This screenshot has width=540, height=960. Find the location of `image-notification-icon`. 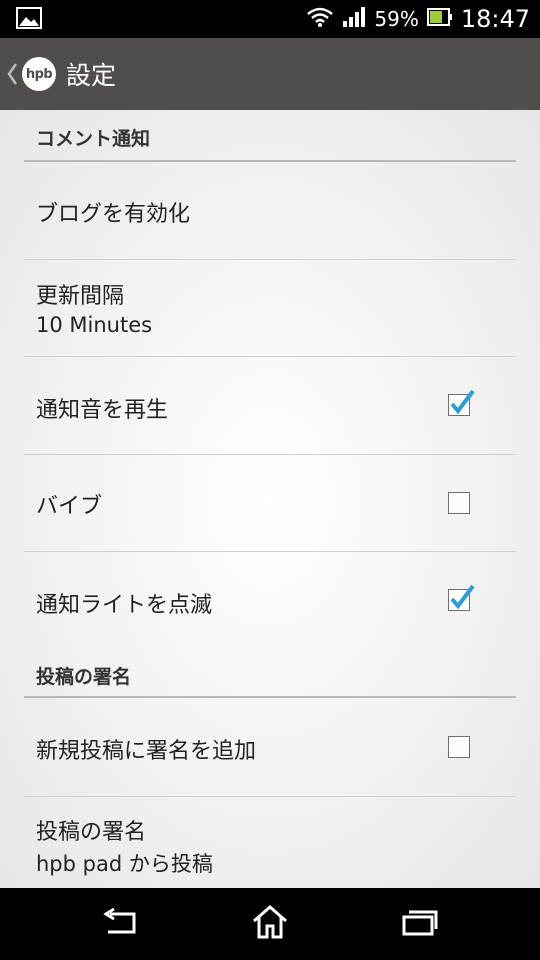

image-notification-icon is located at coordinates (29, 20).